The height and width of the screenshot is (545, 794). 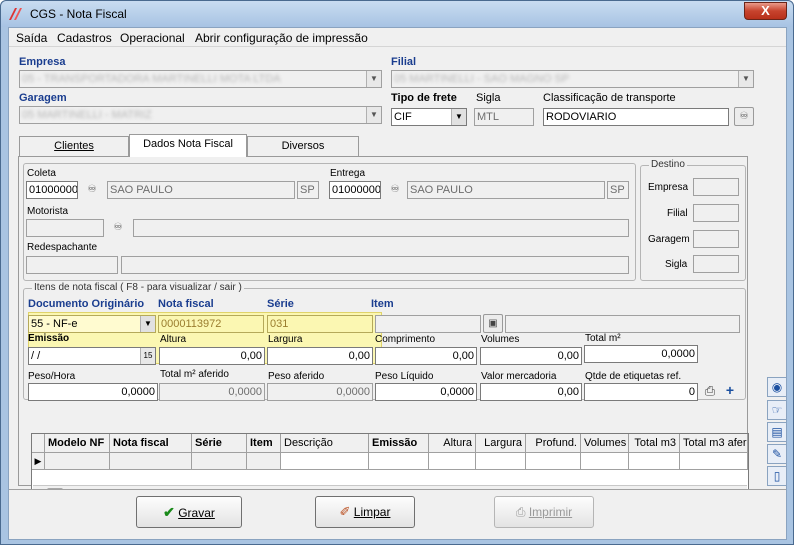 I want to click on valor-mercadoria-label: Valor mercadoria, so click(x=519, y=376).